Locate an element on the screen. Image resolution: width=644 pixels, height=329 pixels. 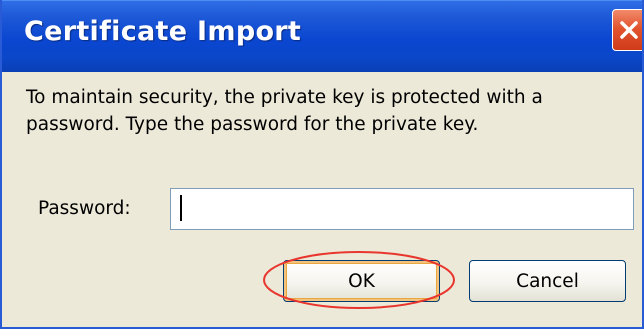
close-icon is located at coordinates (629, 30).